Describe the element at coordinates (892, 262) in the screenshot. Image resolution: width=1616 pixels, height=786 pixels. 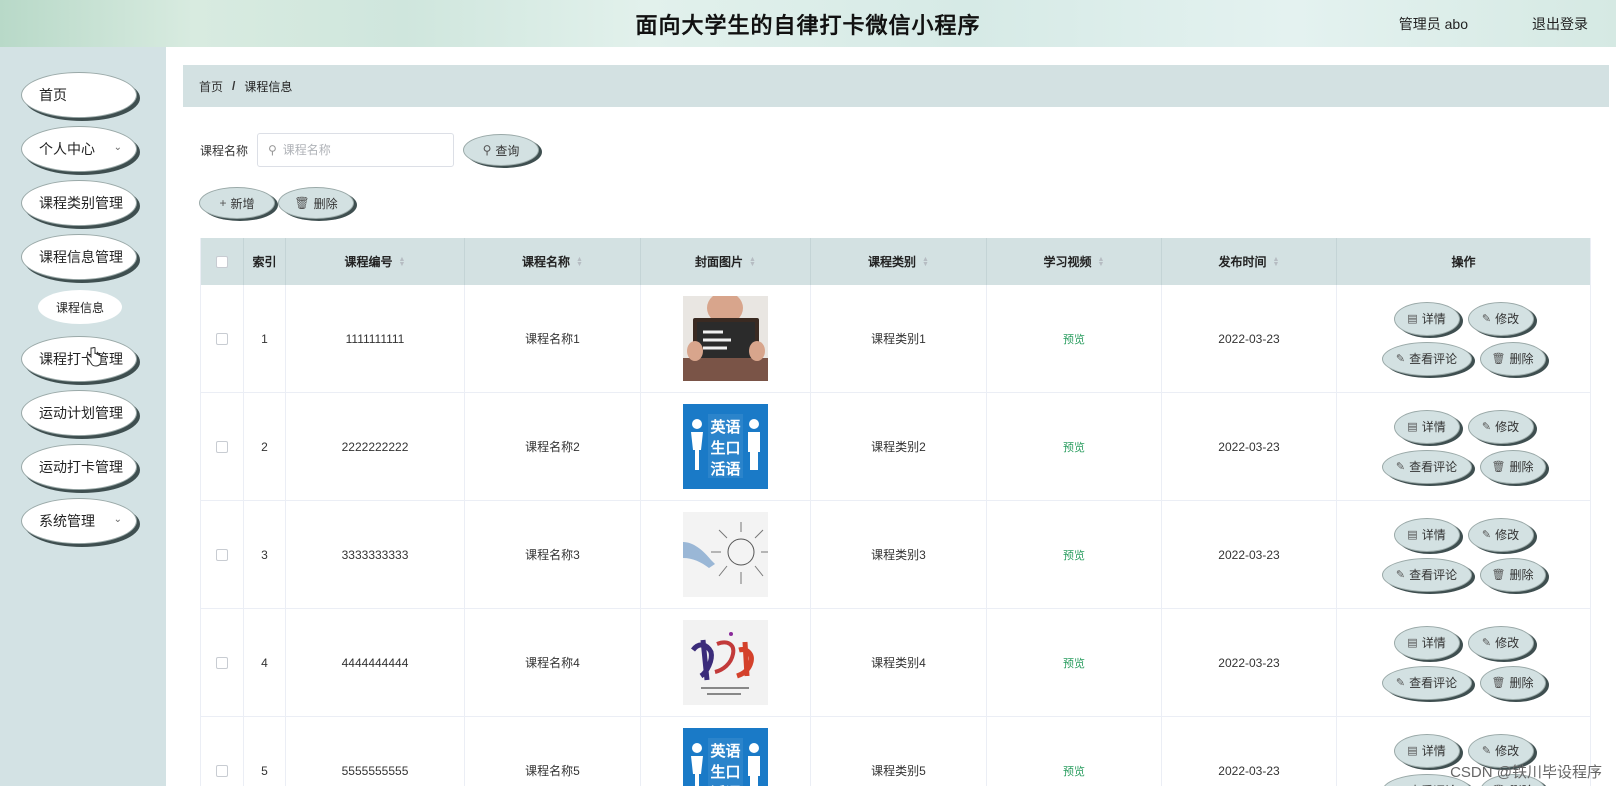
I see `column-label: 课程类别` at that location.